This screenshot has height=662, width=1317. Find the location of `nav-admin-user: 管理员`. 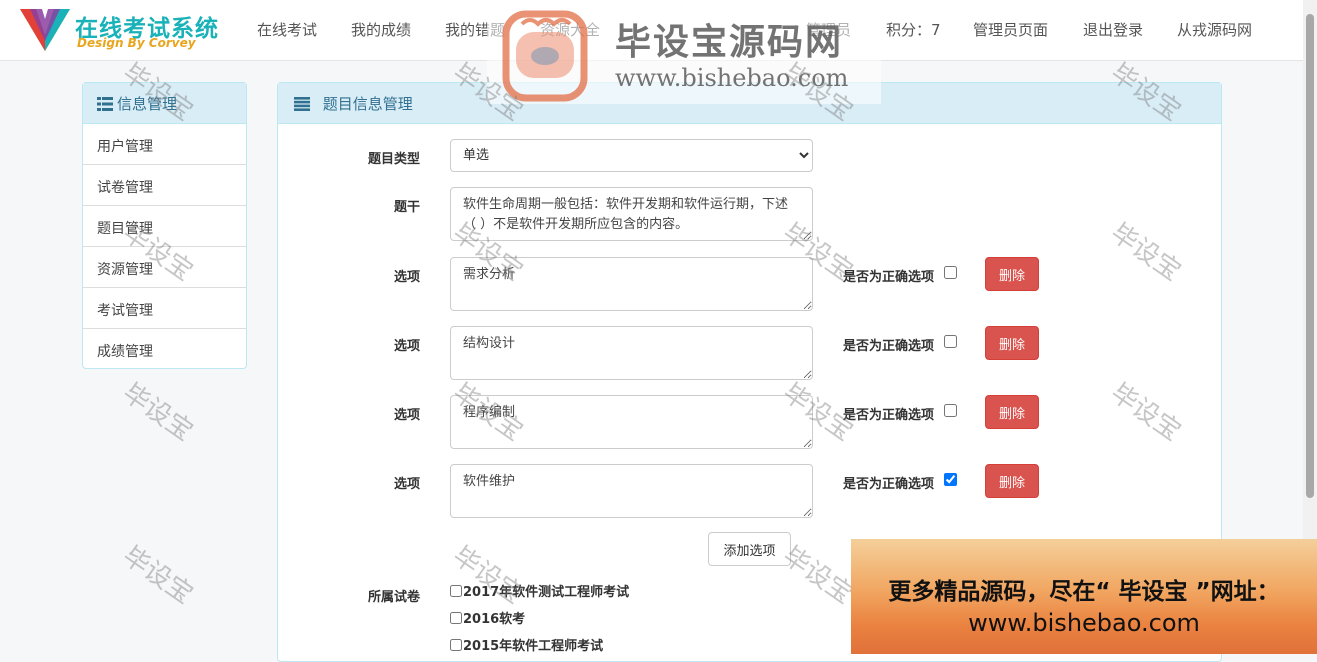

nav-admin-user: 管理员 is located at coordinates (828, 29).